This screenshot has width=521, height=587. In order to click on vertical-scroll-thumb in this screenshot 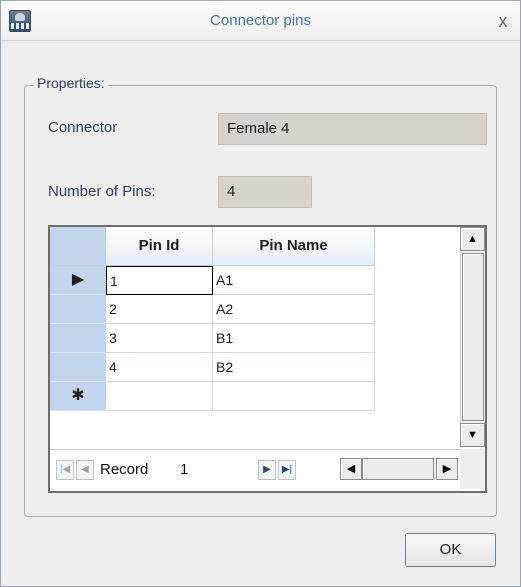, I will do `click(473, 337)`.